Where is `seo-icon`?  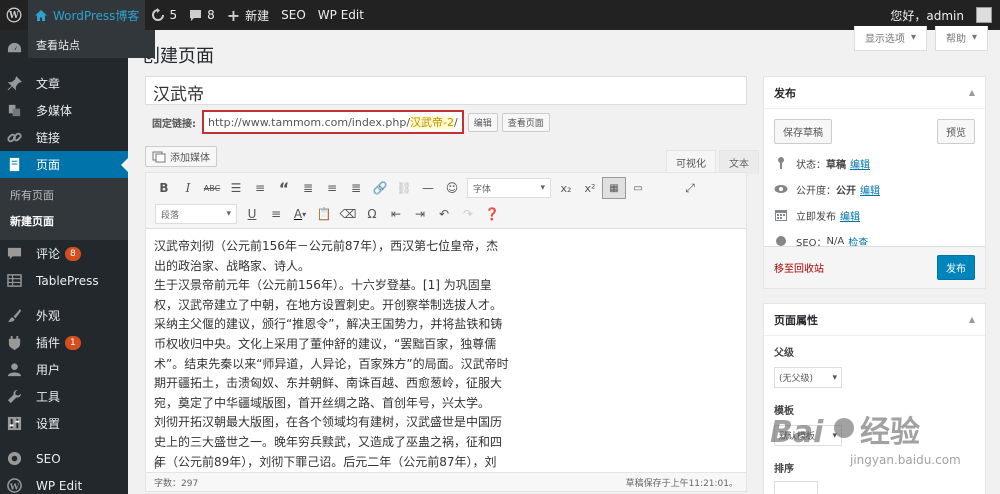 seo-icon is located at coordinates (14, 458).